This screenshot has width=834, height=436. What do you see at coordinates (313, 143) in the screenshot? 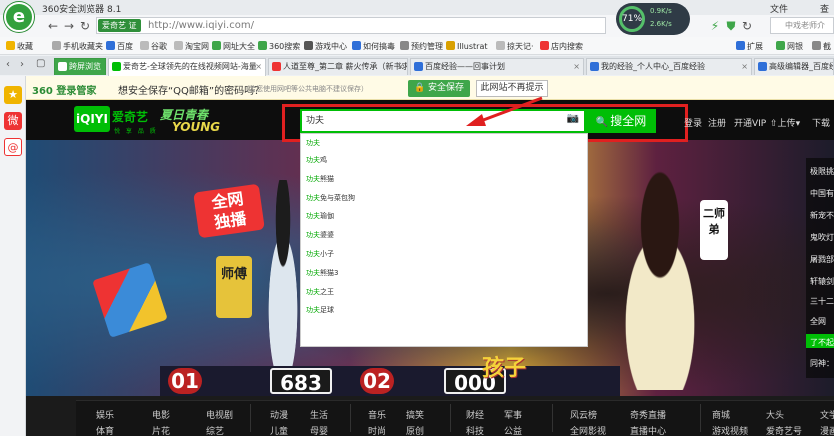
I see `suggestion-item: 功夫` at bounding box center [313, 143].